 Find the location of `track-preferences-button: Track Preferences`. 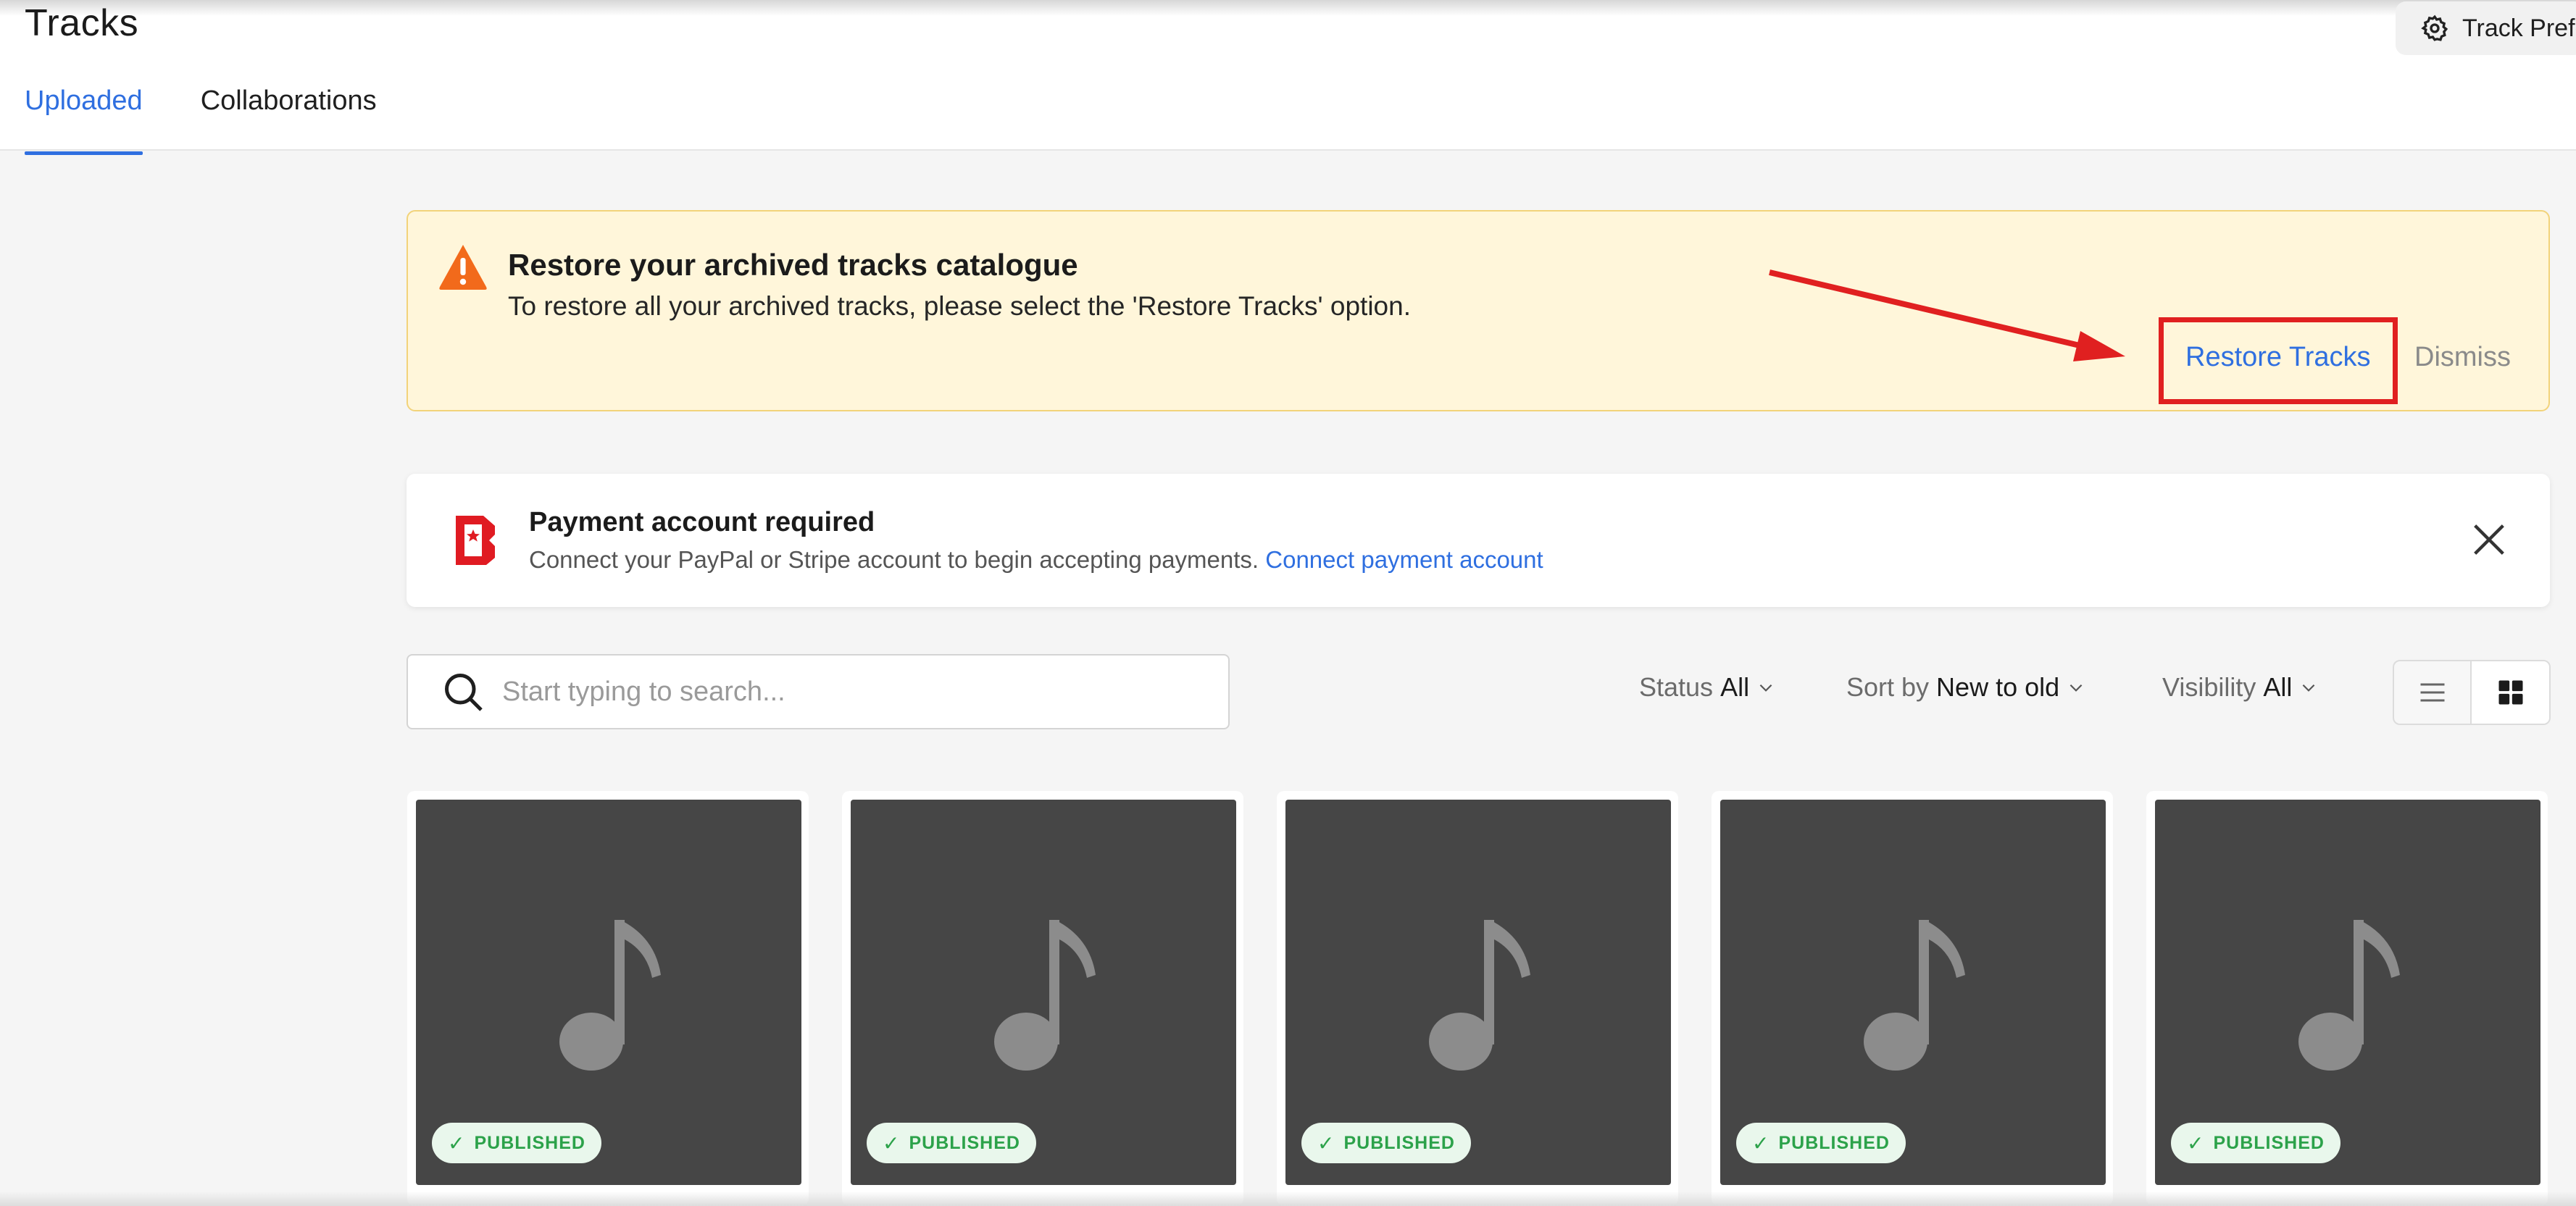

track-preferences-button: Track Preferences is located at coordinates (2486, 28).